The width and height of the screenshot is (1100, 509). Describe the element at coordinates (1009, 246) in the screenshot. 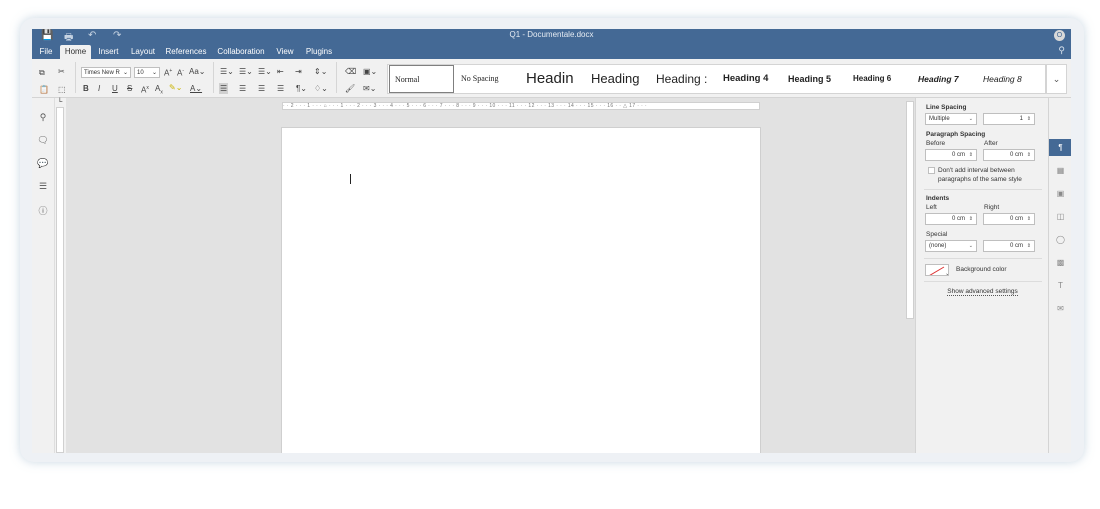

I see `special-indent-input: 0 cm ⇕` at that location.